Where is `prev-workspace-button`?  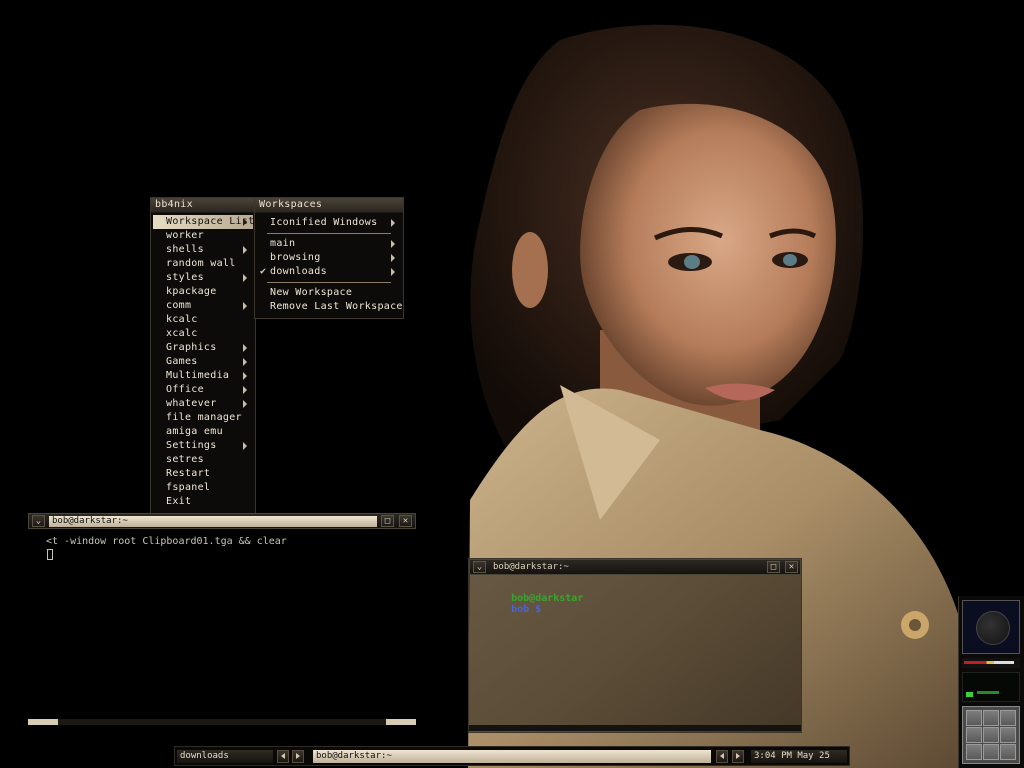 prev-workspace-button is located at coordinates (283, 756).